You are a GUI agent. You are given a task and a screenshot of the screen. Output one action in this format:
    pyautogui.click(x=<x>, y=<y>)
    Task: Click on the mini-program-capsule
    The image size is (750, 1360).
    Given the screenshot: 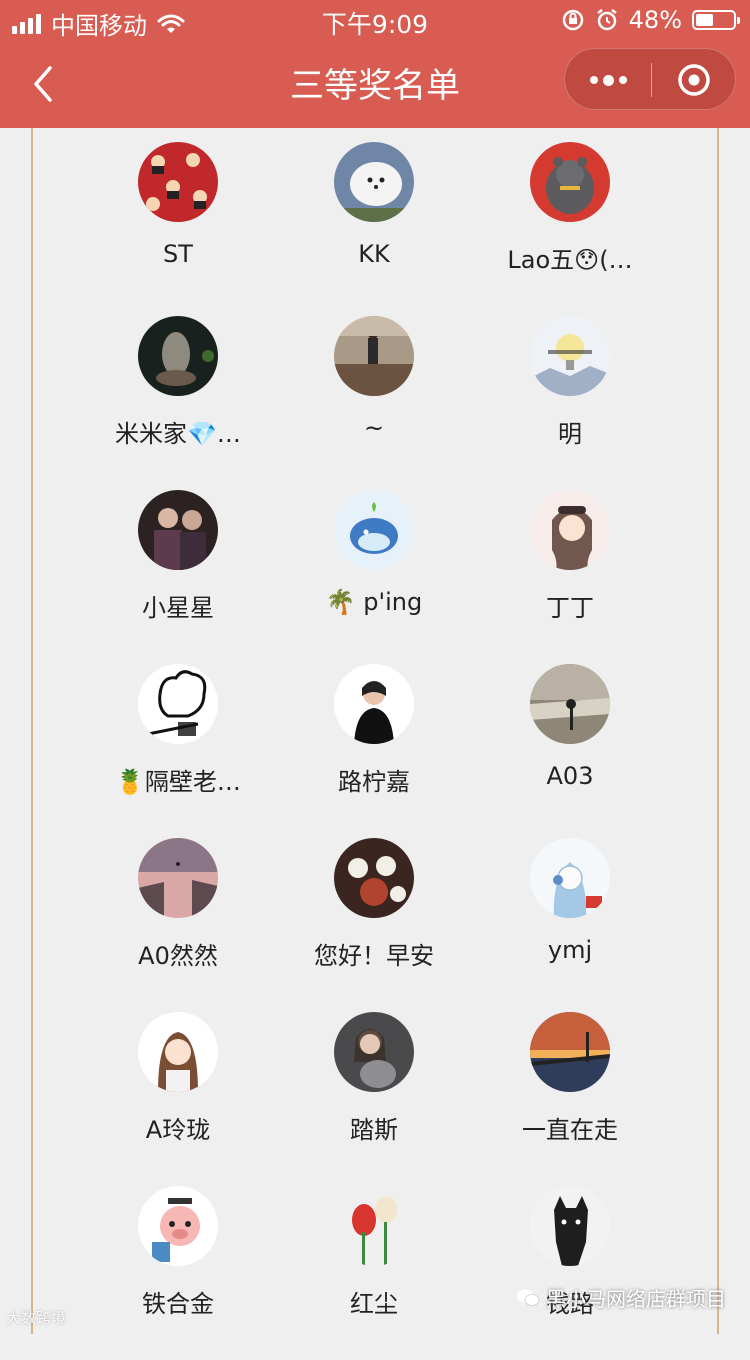 What is the action you would take?
    pyautogui.click(x=650, y=79)
    